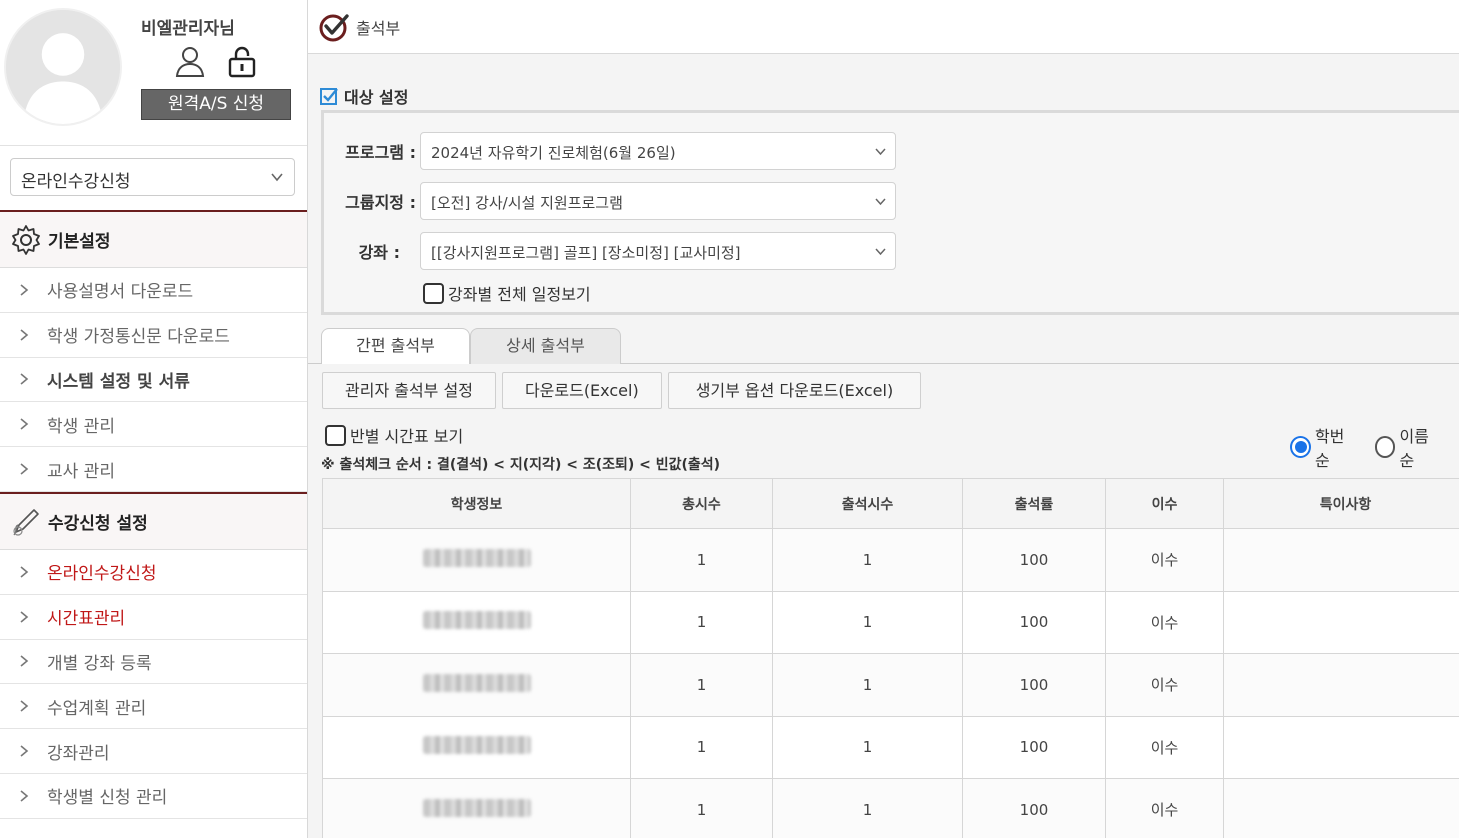 The image size is (1459, 838). Describe the element at coordinates (153, 240) in the screenshot. I see `section-basic-settings: 기본설정` at that location.